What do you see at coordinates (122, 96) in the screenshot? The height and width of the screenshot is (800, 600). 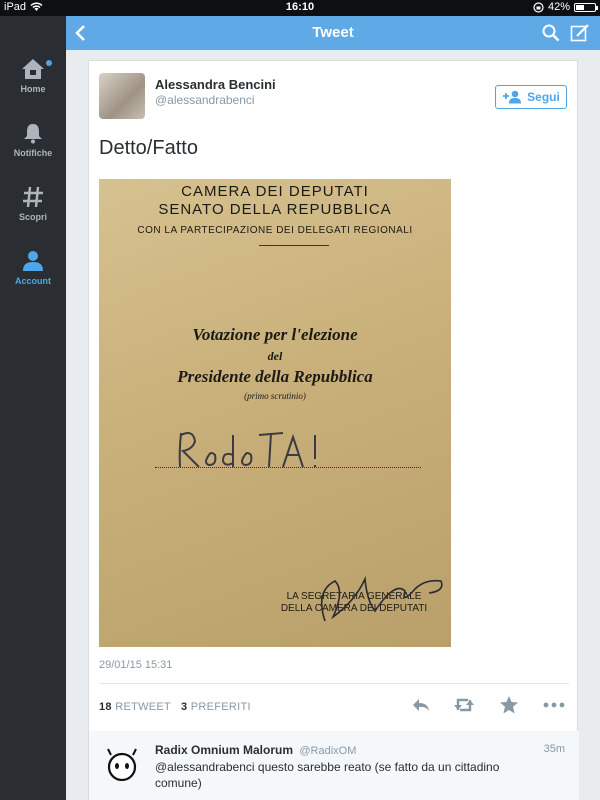 I see `avatar` at bounding box center [122, 96].